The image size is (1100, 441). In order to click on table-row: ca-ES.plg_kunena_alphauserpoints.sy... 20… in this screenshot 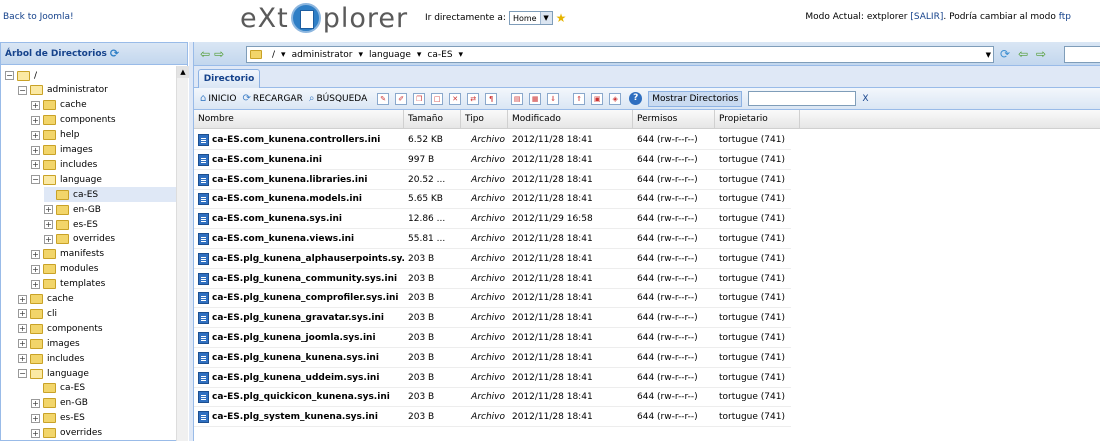, I will do `click(492, 259)`.